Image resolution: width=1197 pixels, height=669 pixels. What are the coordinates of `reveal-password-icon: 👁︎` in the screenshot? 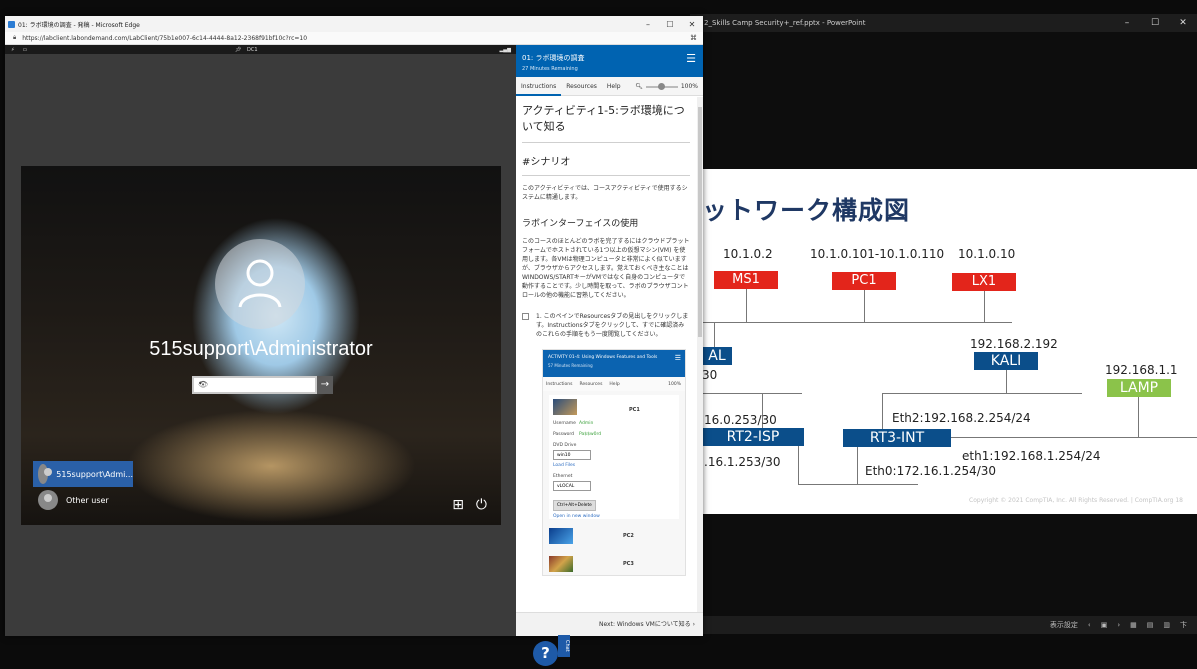 It's located at (253, 384).